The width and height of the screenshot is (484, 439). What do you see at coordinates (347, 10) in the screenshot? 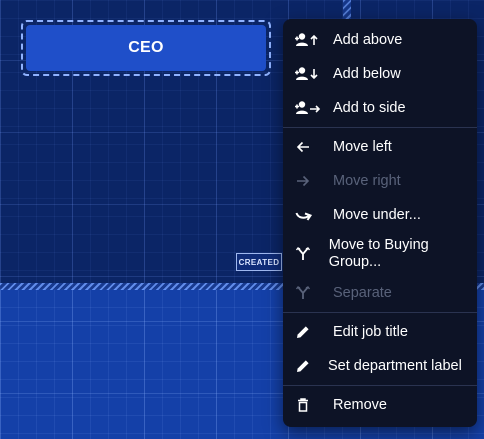
I see `column-boundary-stripe` at bounding box center [347, 10].